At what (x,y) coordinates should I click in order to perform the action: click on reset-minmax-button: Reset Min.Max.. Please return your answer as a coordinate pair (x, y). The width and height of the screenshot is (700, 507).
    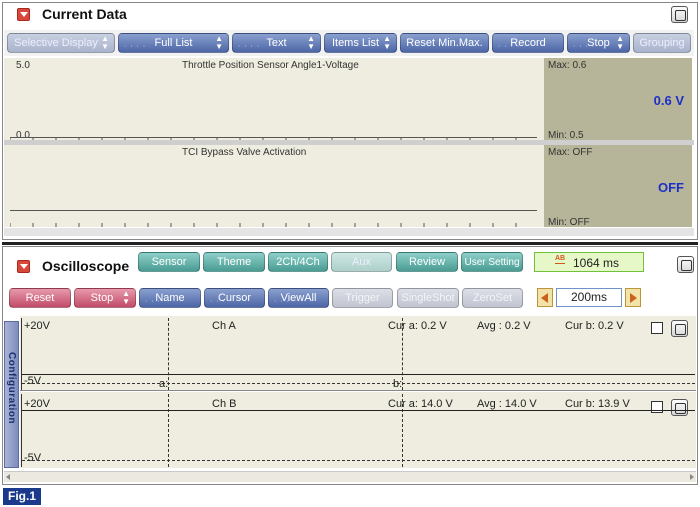
    Looking at the image, I should click on (444, 43).